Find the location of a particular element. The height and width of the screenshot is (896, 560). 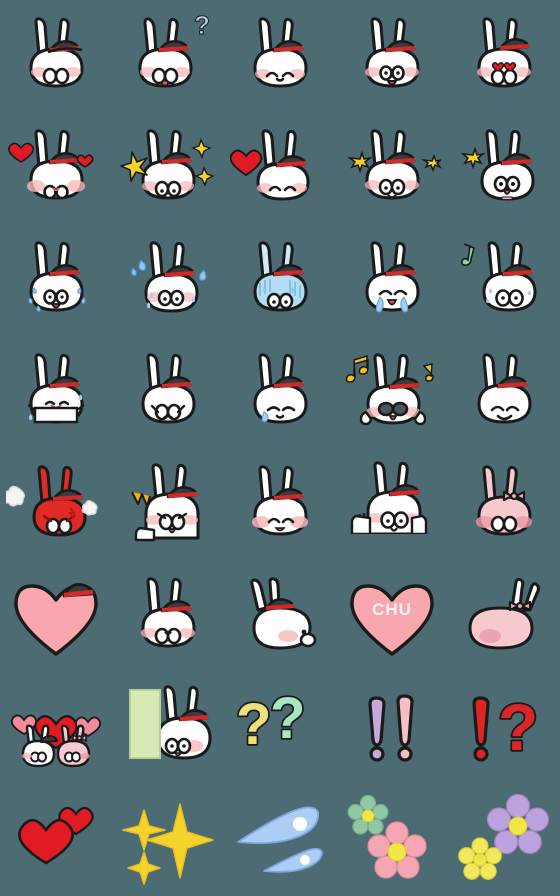

sticker-bunny-crying-tears is located at coordinates (56, 280).